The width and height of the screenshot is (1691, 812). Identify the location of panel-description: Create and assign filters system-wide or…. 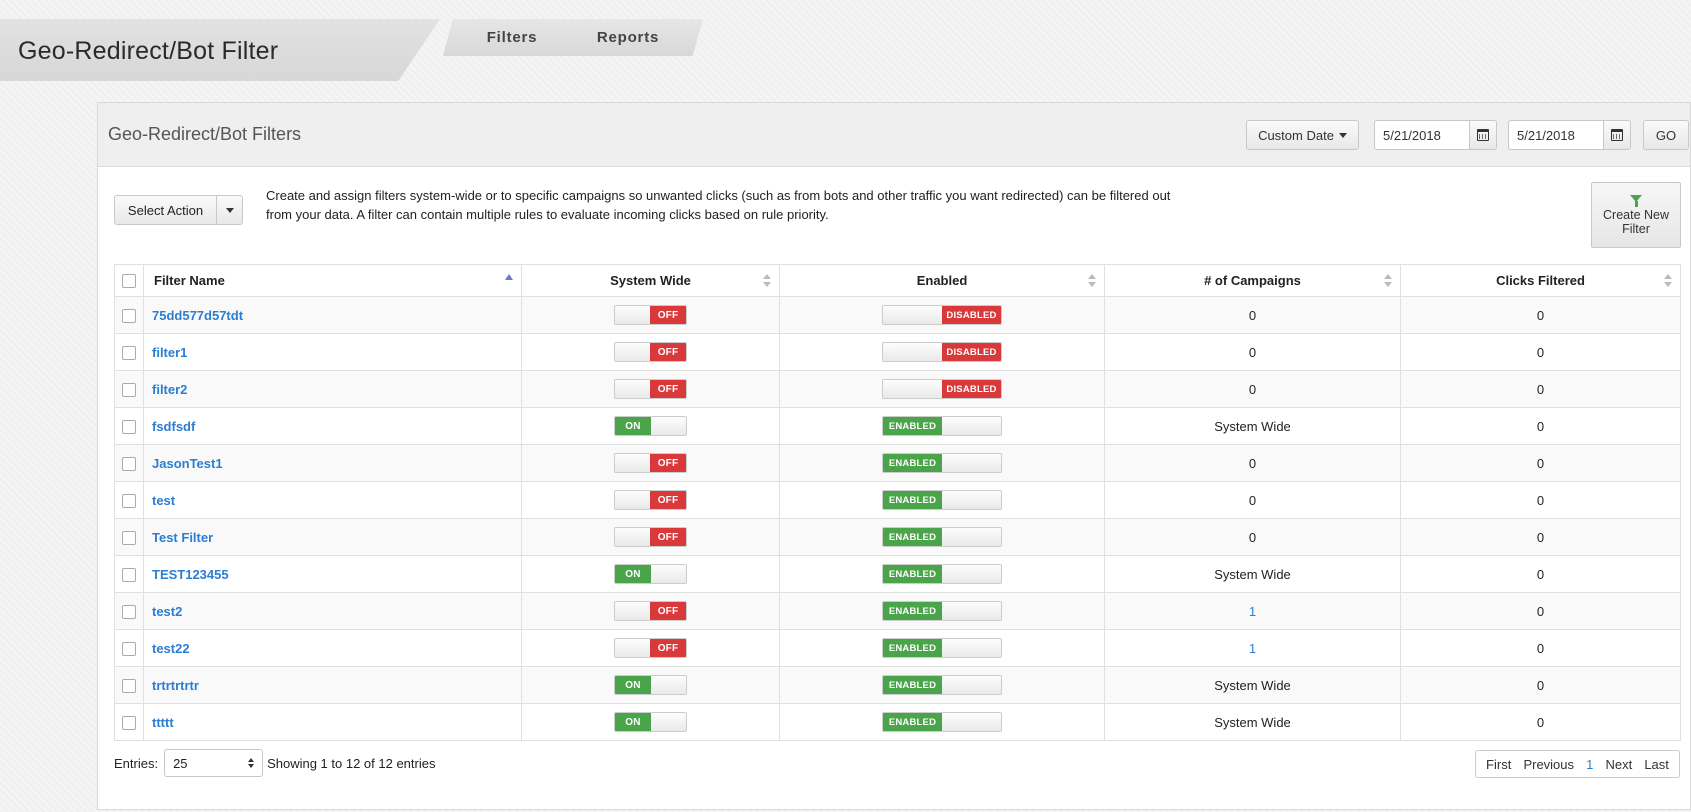
(718, 205).